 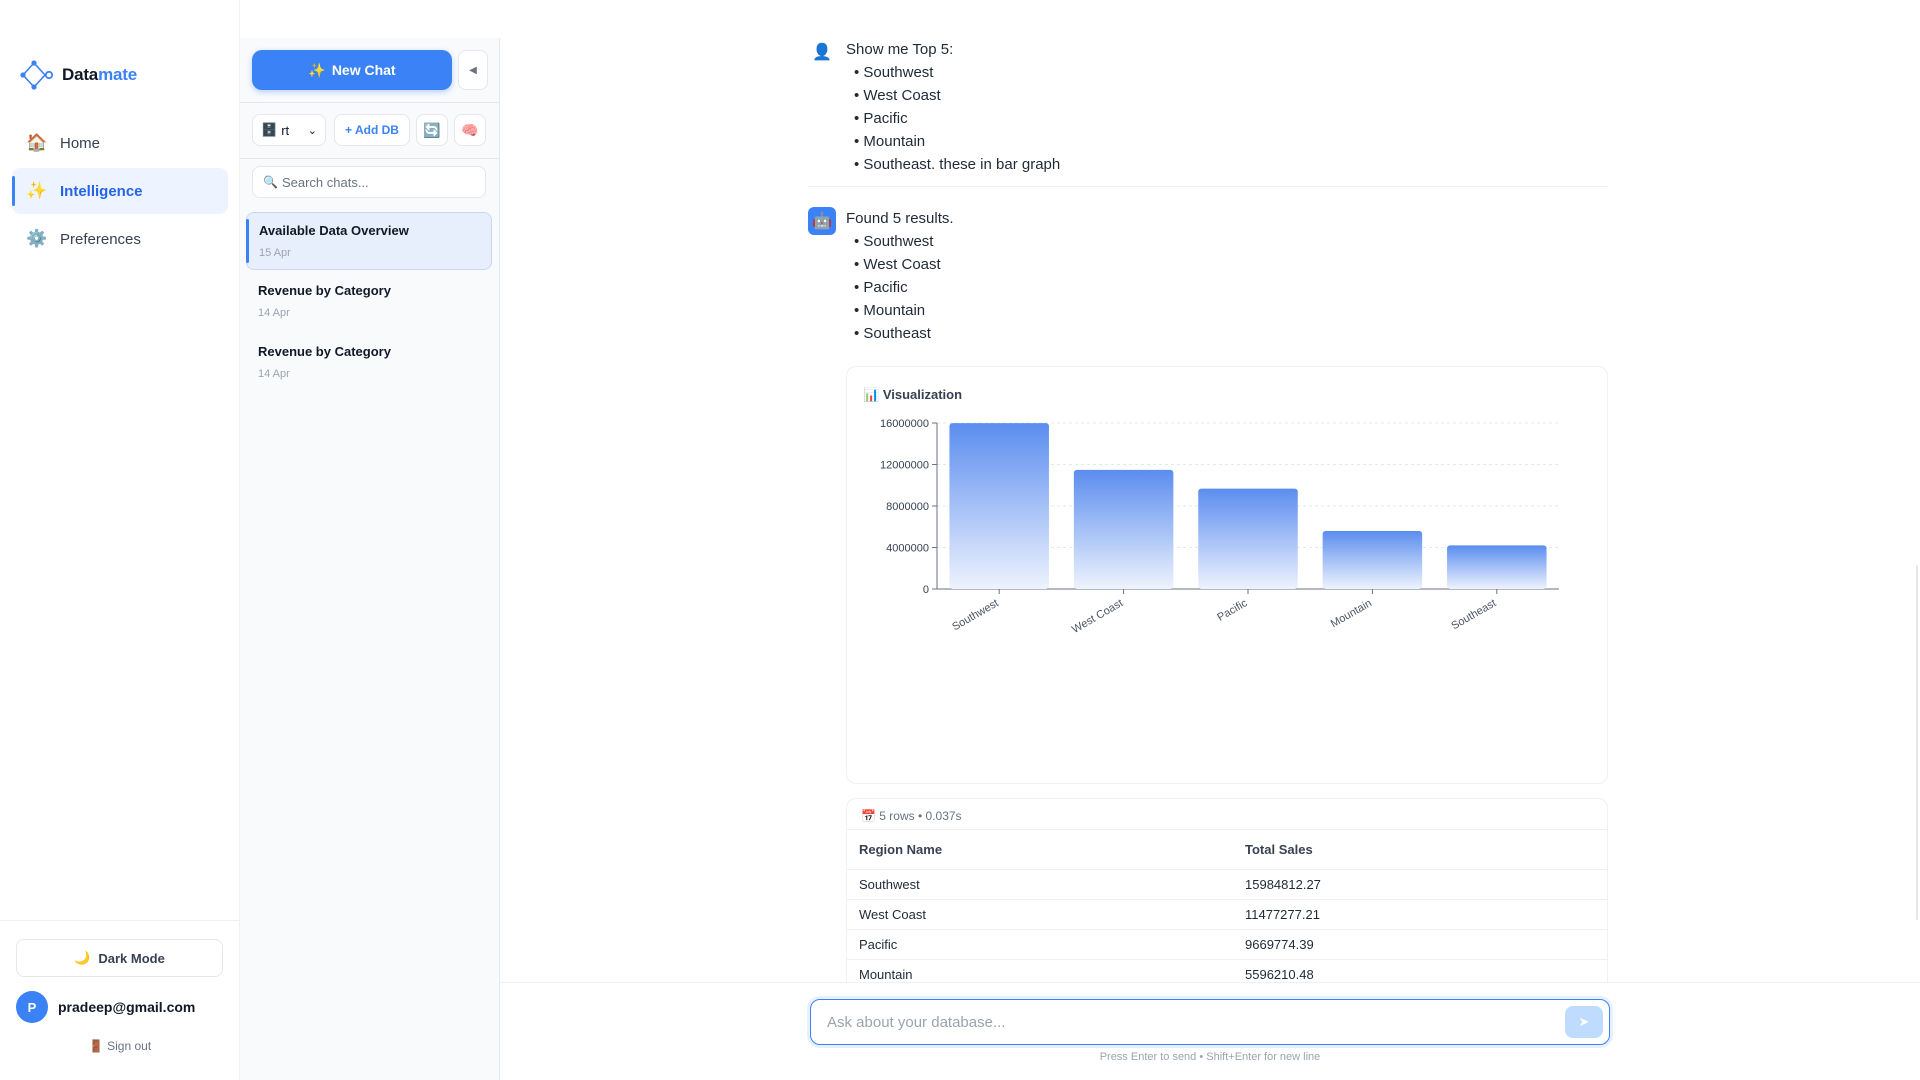 I want to click on table-row: Mountain 5596210.48, so click(x=1227, y=970).